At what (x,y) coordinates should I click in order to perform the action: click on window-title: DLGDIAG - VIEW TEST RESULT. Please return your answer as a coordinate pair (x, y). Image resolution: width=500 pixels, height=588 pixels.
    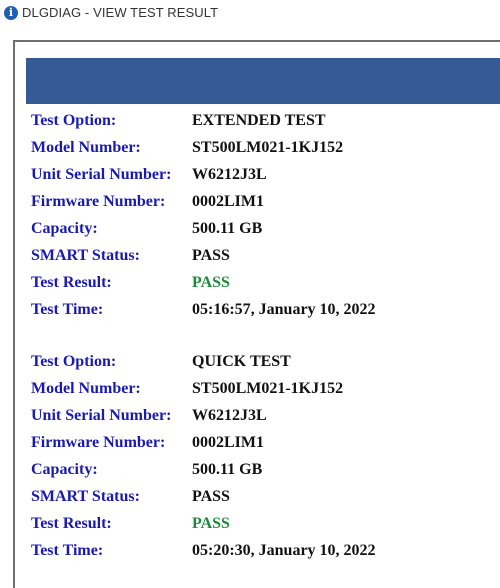
    Looking at the image, I should click on (120, 12).